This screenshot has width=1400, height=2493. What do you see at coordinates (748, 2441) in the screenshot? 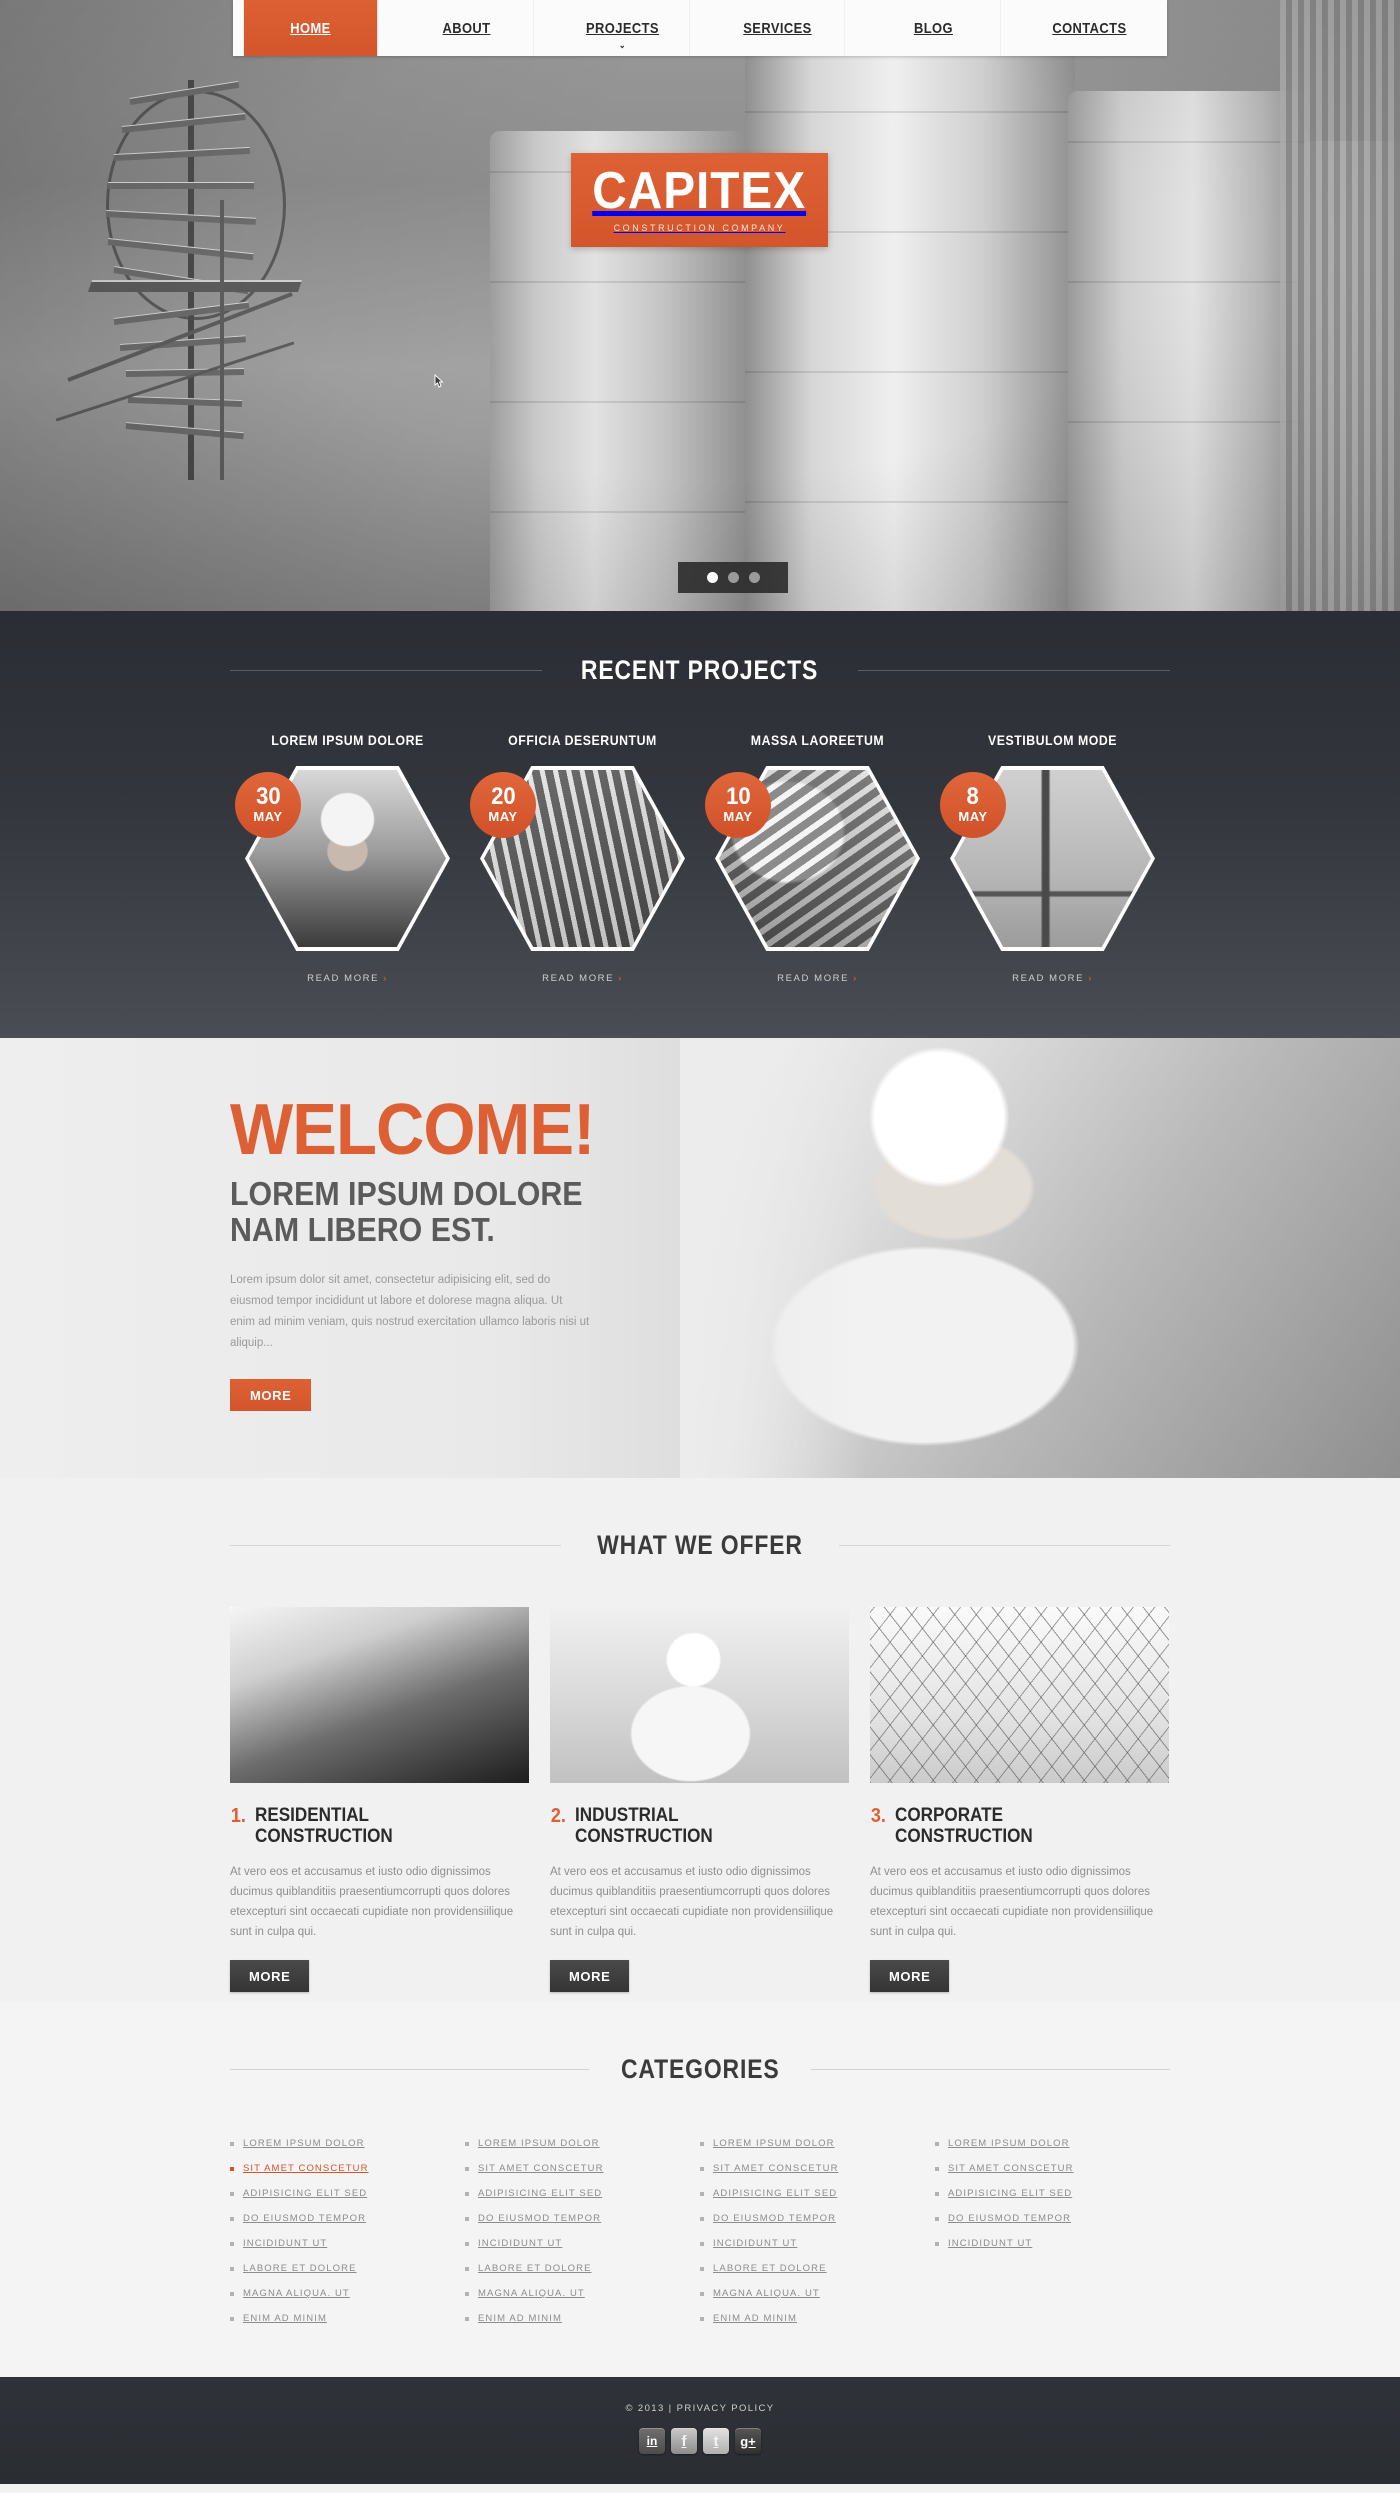
I see `googleplus-icon: g+` at bounding box center [748, 2441].